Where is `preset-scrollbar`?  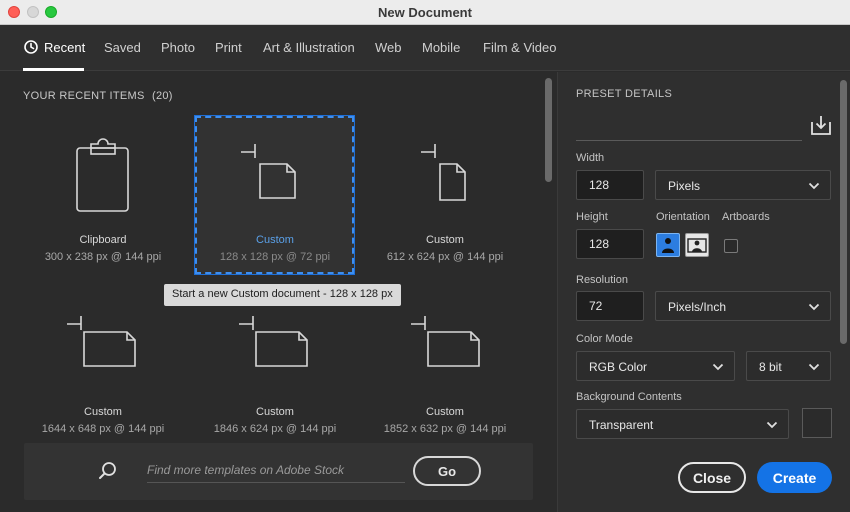 preset-scrollbar is located at coordinates (843, 212).